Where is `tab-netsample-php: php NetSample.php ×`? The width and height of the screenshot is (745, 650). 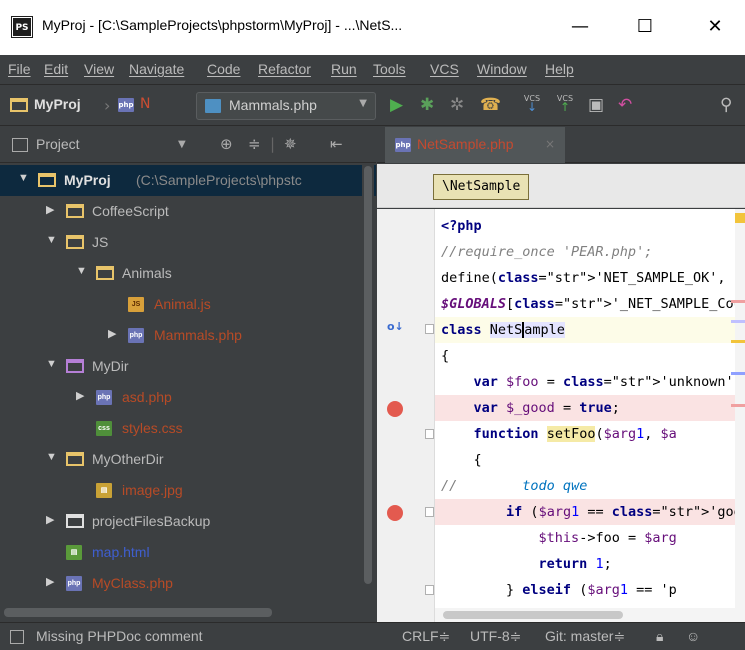 tab-netsample-php: php NetSample.php × is located at coordinates (475, 145).